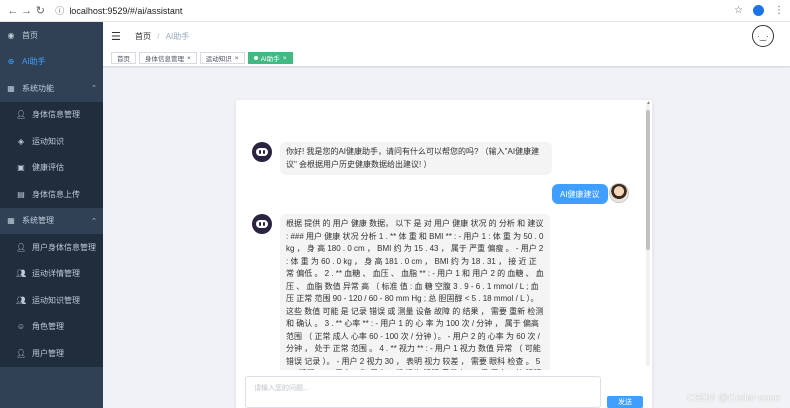 The width and height of the screenshot is (790, 408). I want to click on site-info-icon: ⓘ, so click(59, 10).